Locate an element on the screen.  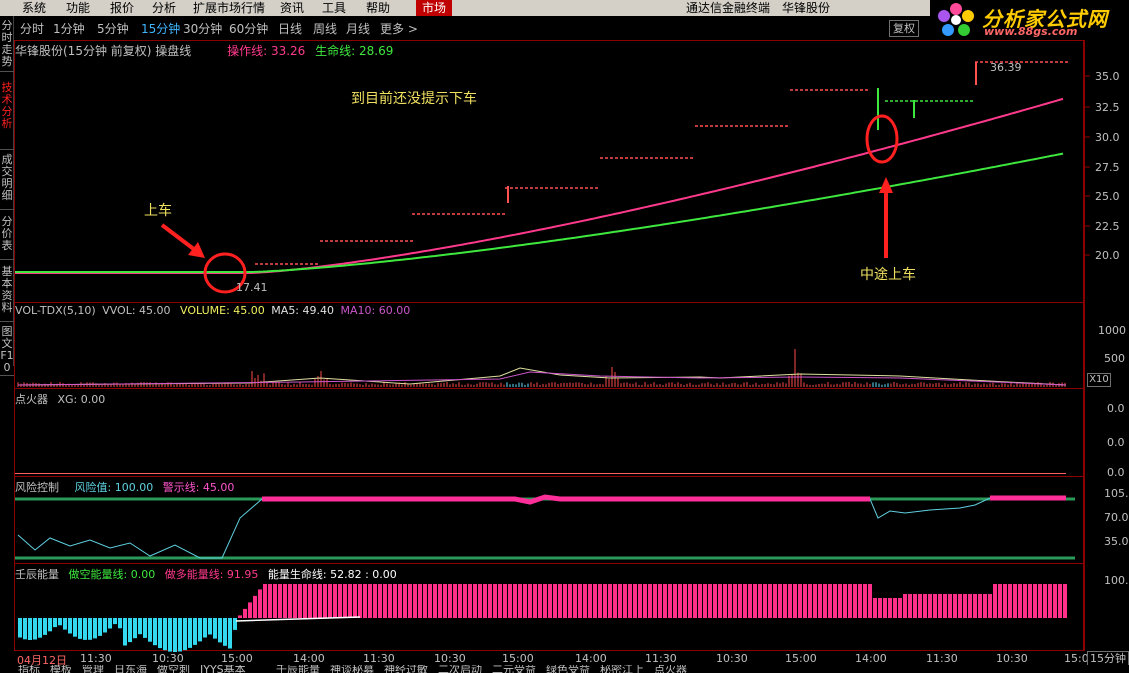
indicator-tab: 管理 is located at coordinates (93, 669).